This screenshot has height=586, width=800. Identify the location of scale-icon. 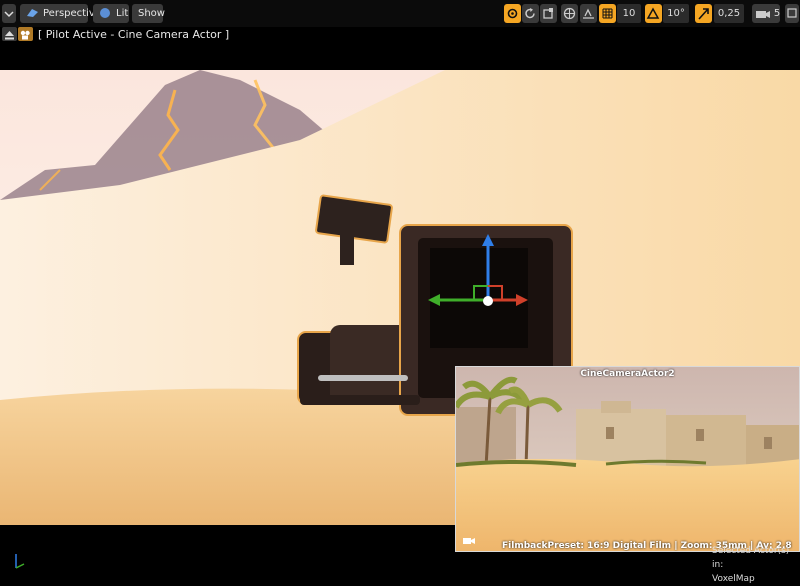
(548, 13).